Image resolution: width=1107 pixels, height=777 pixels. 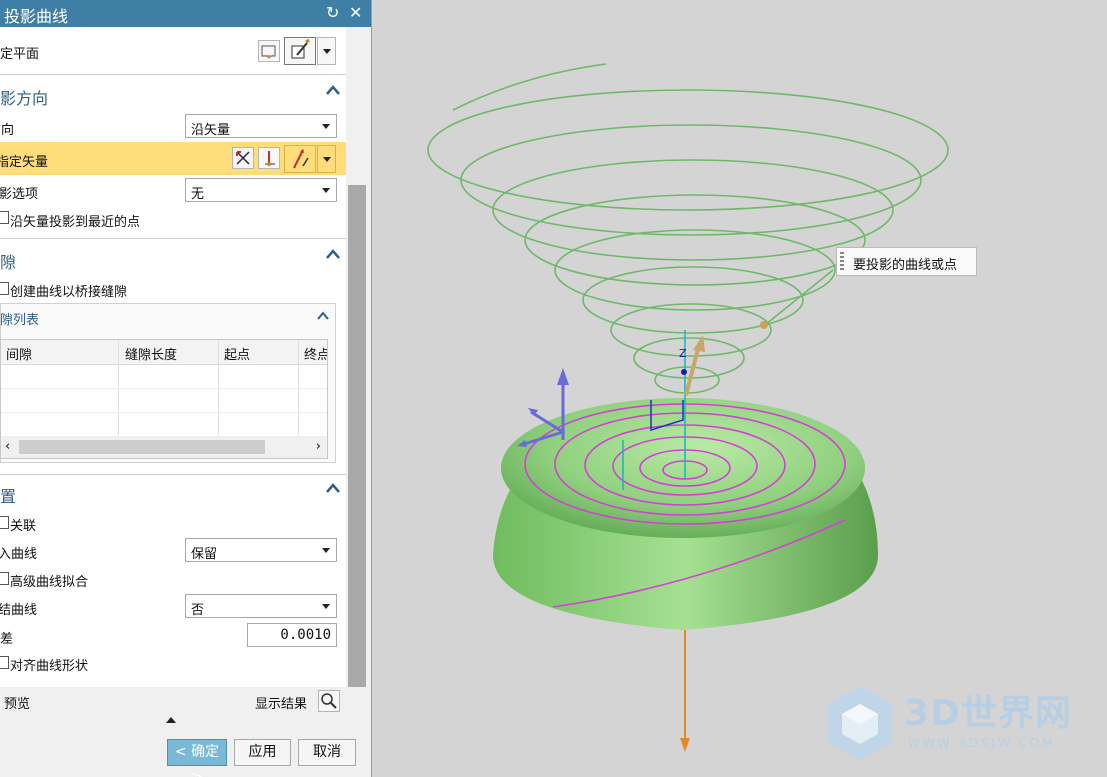 What do you see at coordinates (151, 353) in the screenshot?
I see `column-header: 缝隙长度` at bounding box center [151, 353].